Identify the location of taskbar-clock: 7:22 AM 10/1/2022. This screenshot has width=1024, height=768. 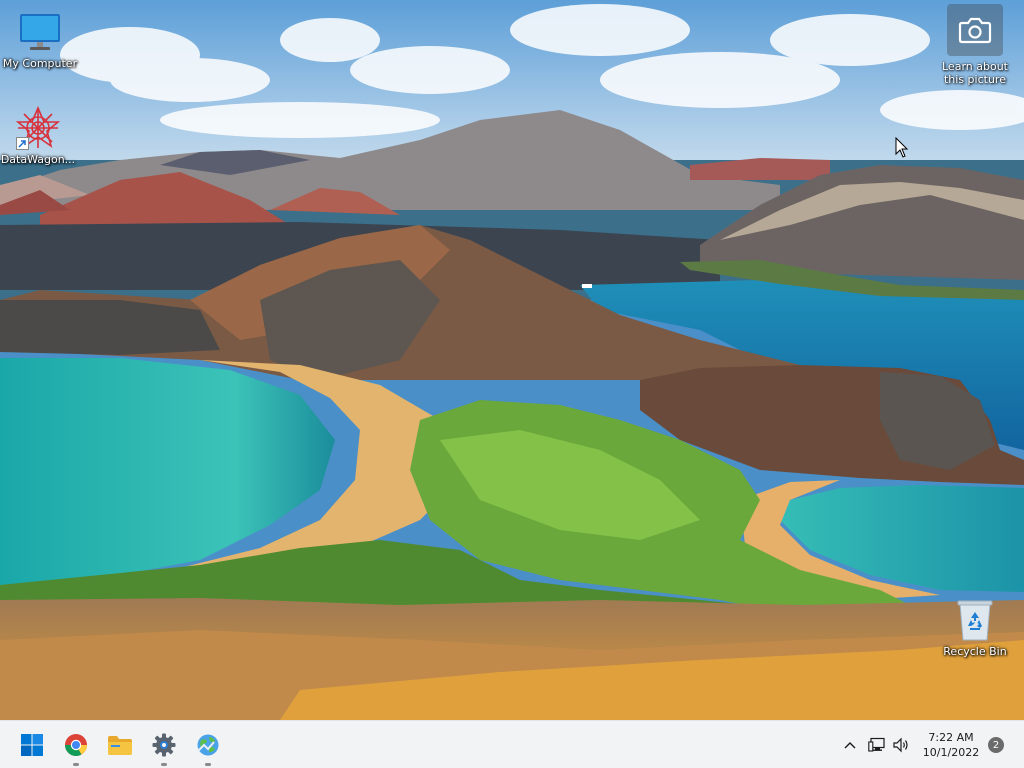
(951, 744).